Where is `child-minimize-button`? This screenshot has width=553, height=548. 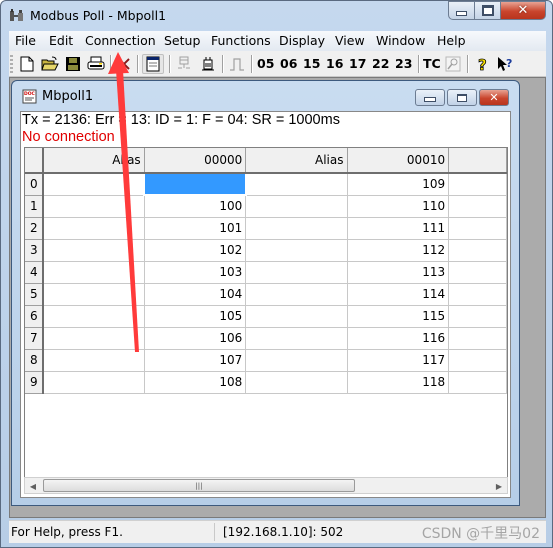 child-minimize-button is located at coordinates (430, 97).